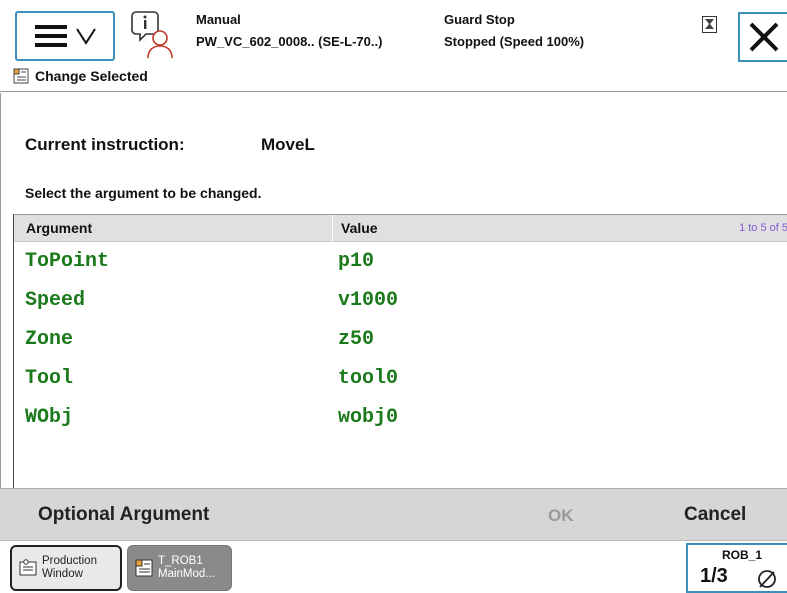 This screenshot has height=593, width=787. What do you see at coordinates (143, 193) in the screenshot?
I see `instruction-text: Select the argument to be changed.` at bounding box center [143, 193].